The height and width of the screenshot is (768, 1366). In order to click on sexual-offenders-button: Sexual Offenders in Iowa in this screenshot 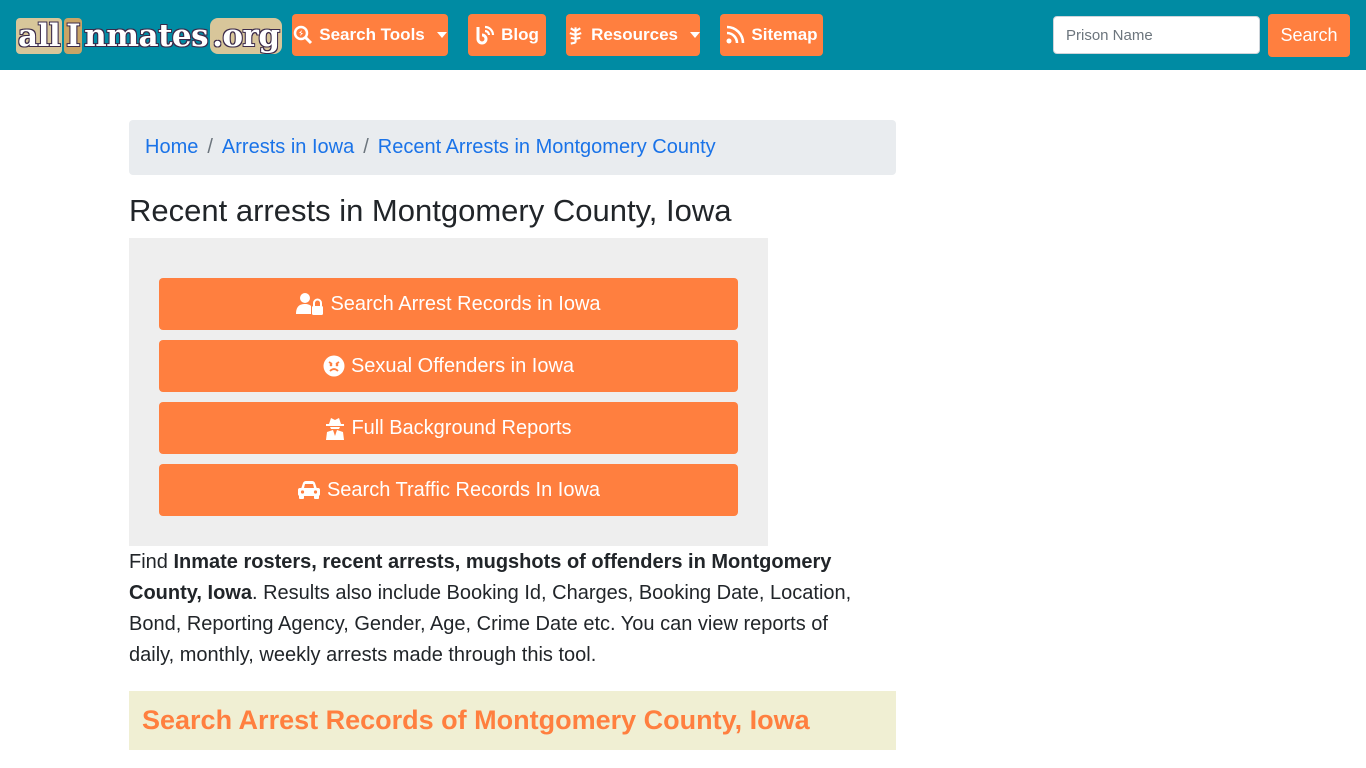, I will do `click(448, 366)`.